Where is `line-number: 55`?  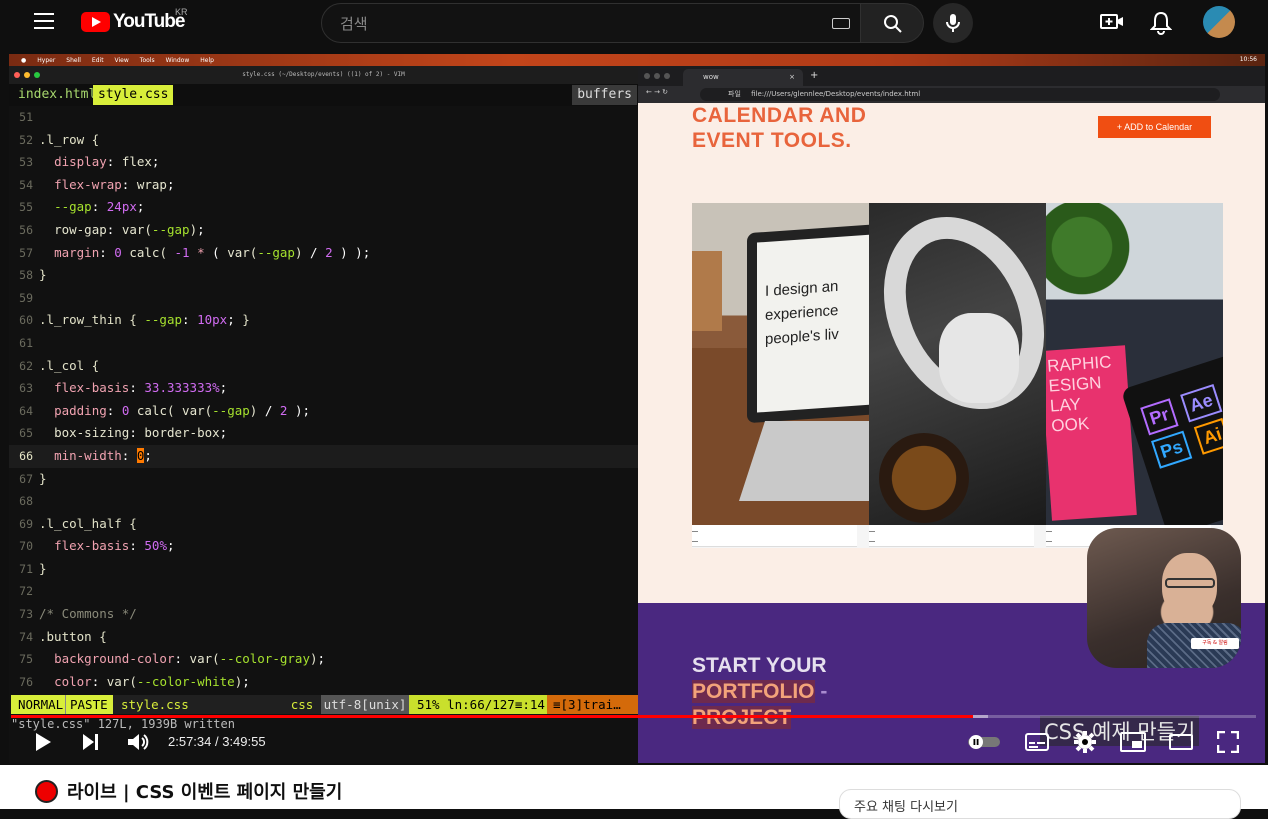
line-number: 55 is located at coordinates (26, 207).